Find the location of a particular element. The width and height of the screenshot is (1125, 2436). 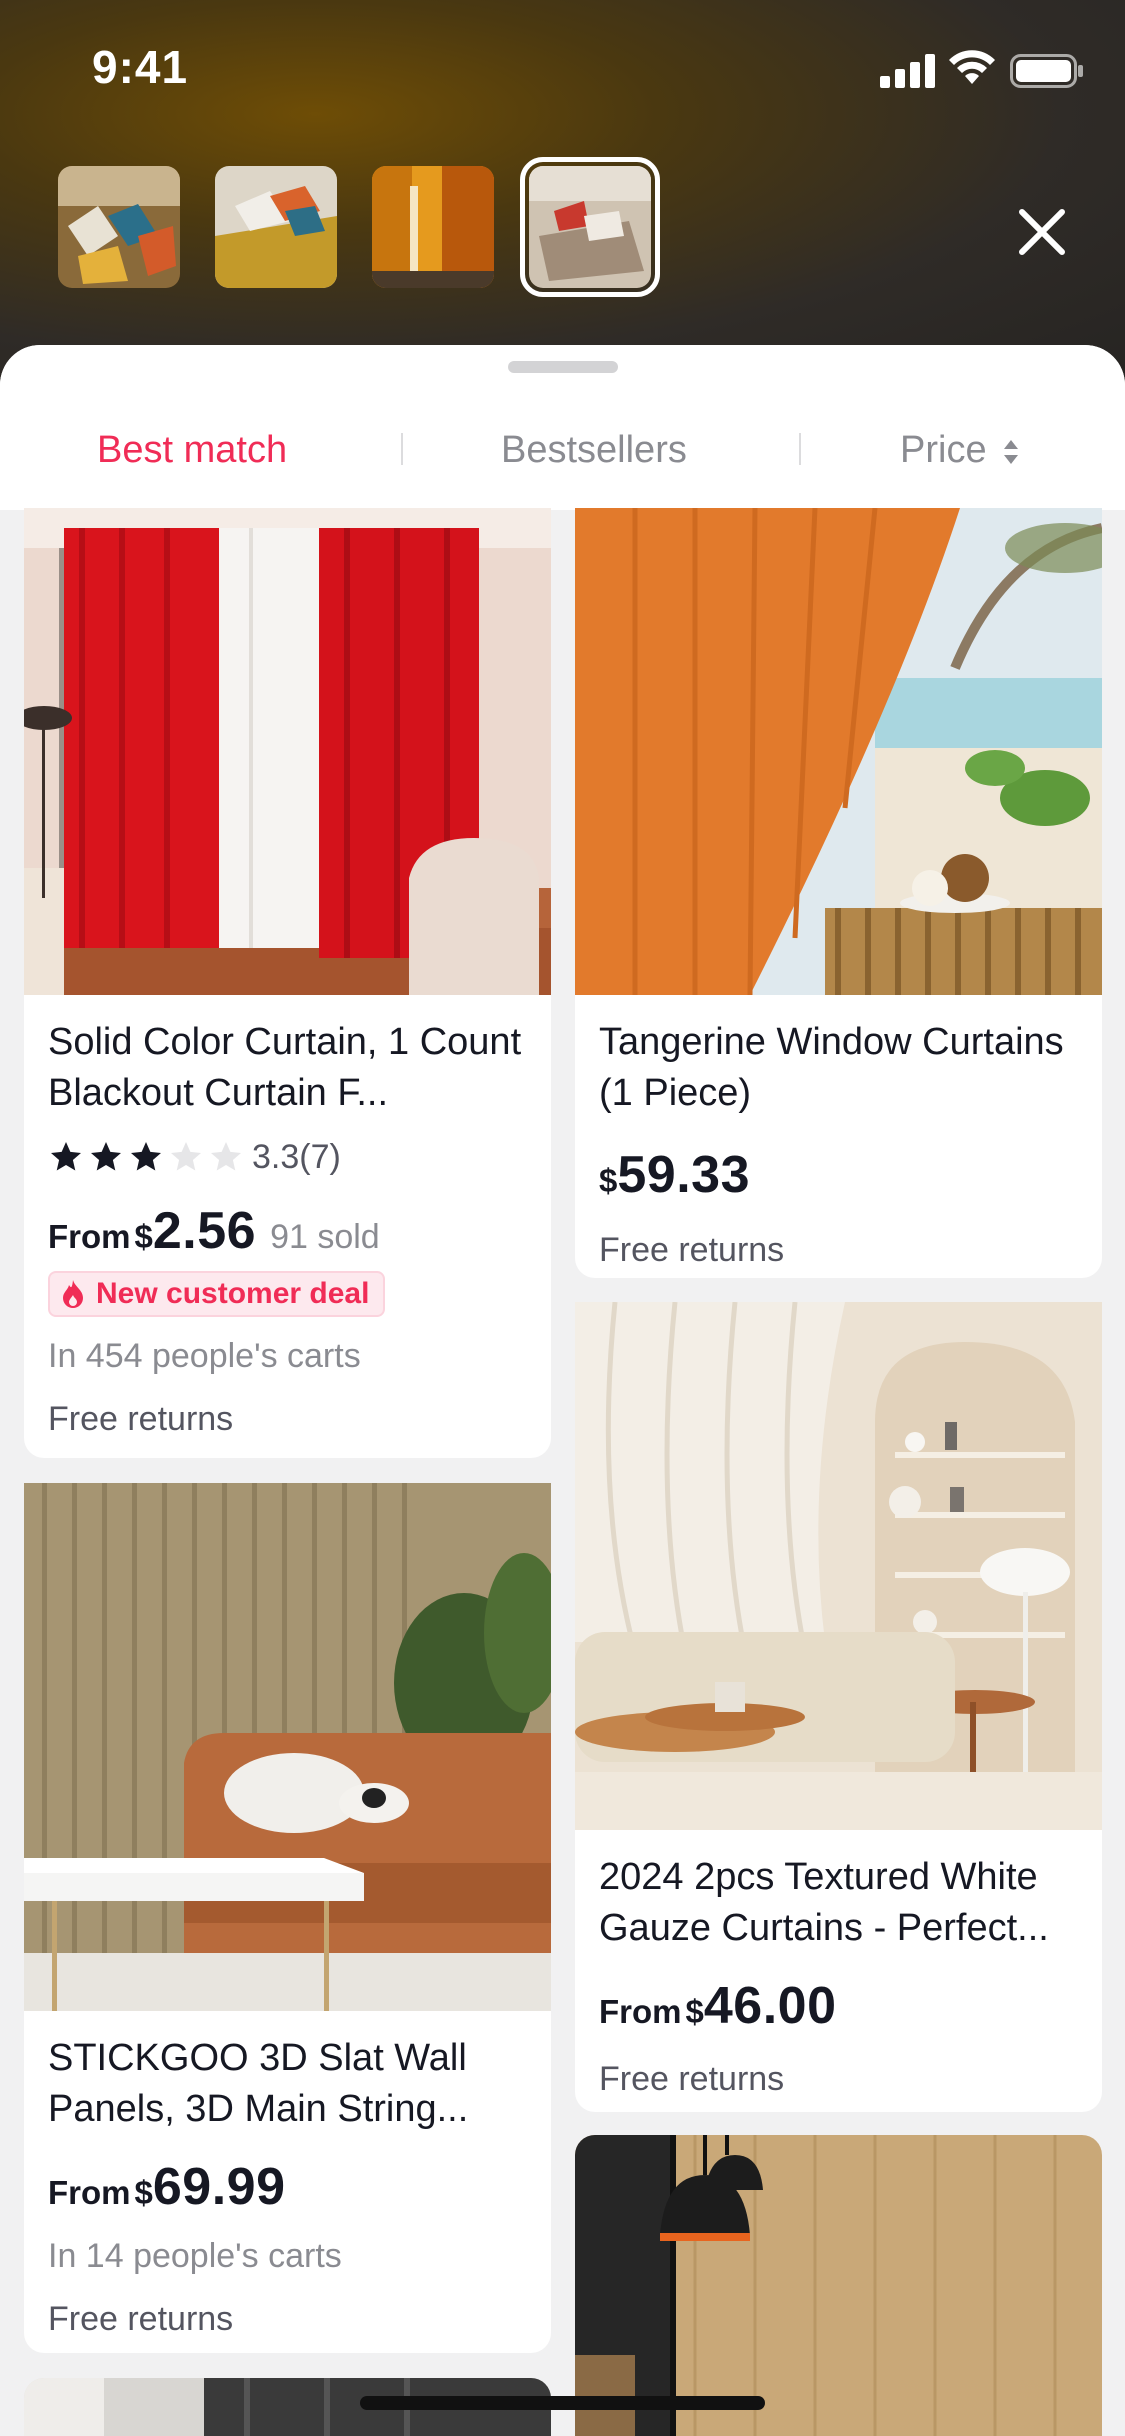

sheet-grabber is located at coordinates (563, 367).